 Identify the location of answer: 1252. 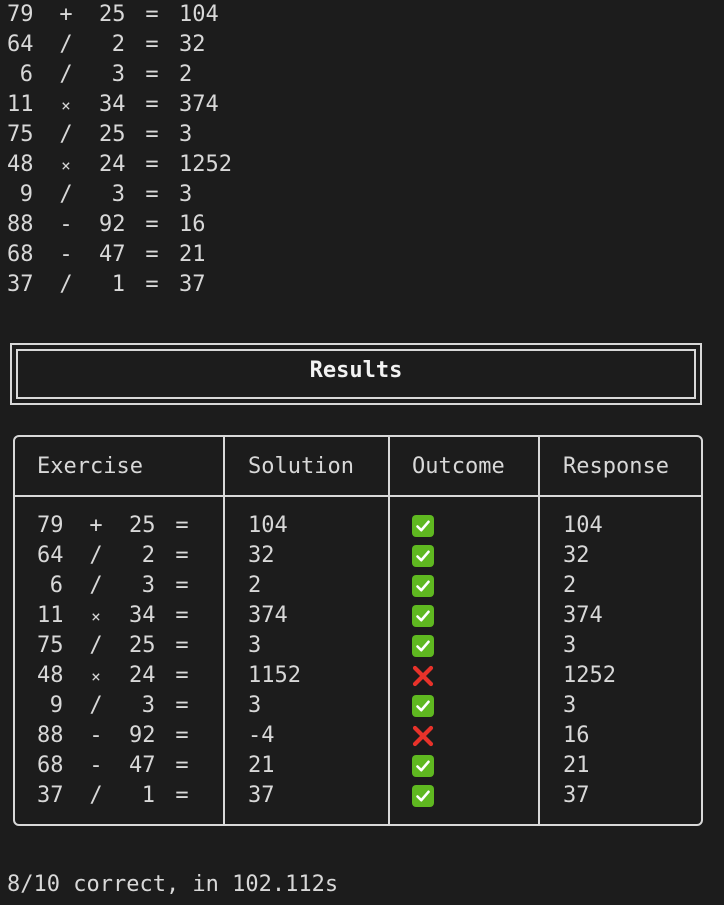
(205, 164).